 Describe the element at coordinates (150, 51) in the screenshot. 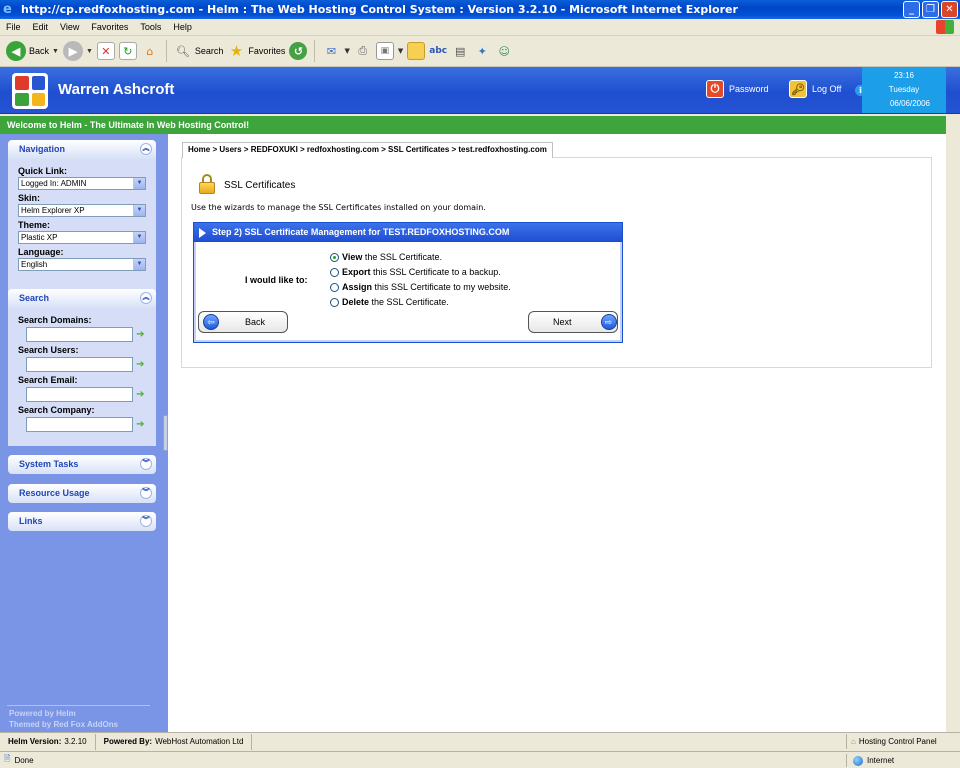

I see `home-icon: ⌂` at that location.